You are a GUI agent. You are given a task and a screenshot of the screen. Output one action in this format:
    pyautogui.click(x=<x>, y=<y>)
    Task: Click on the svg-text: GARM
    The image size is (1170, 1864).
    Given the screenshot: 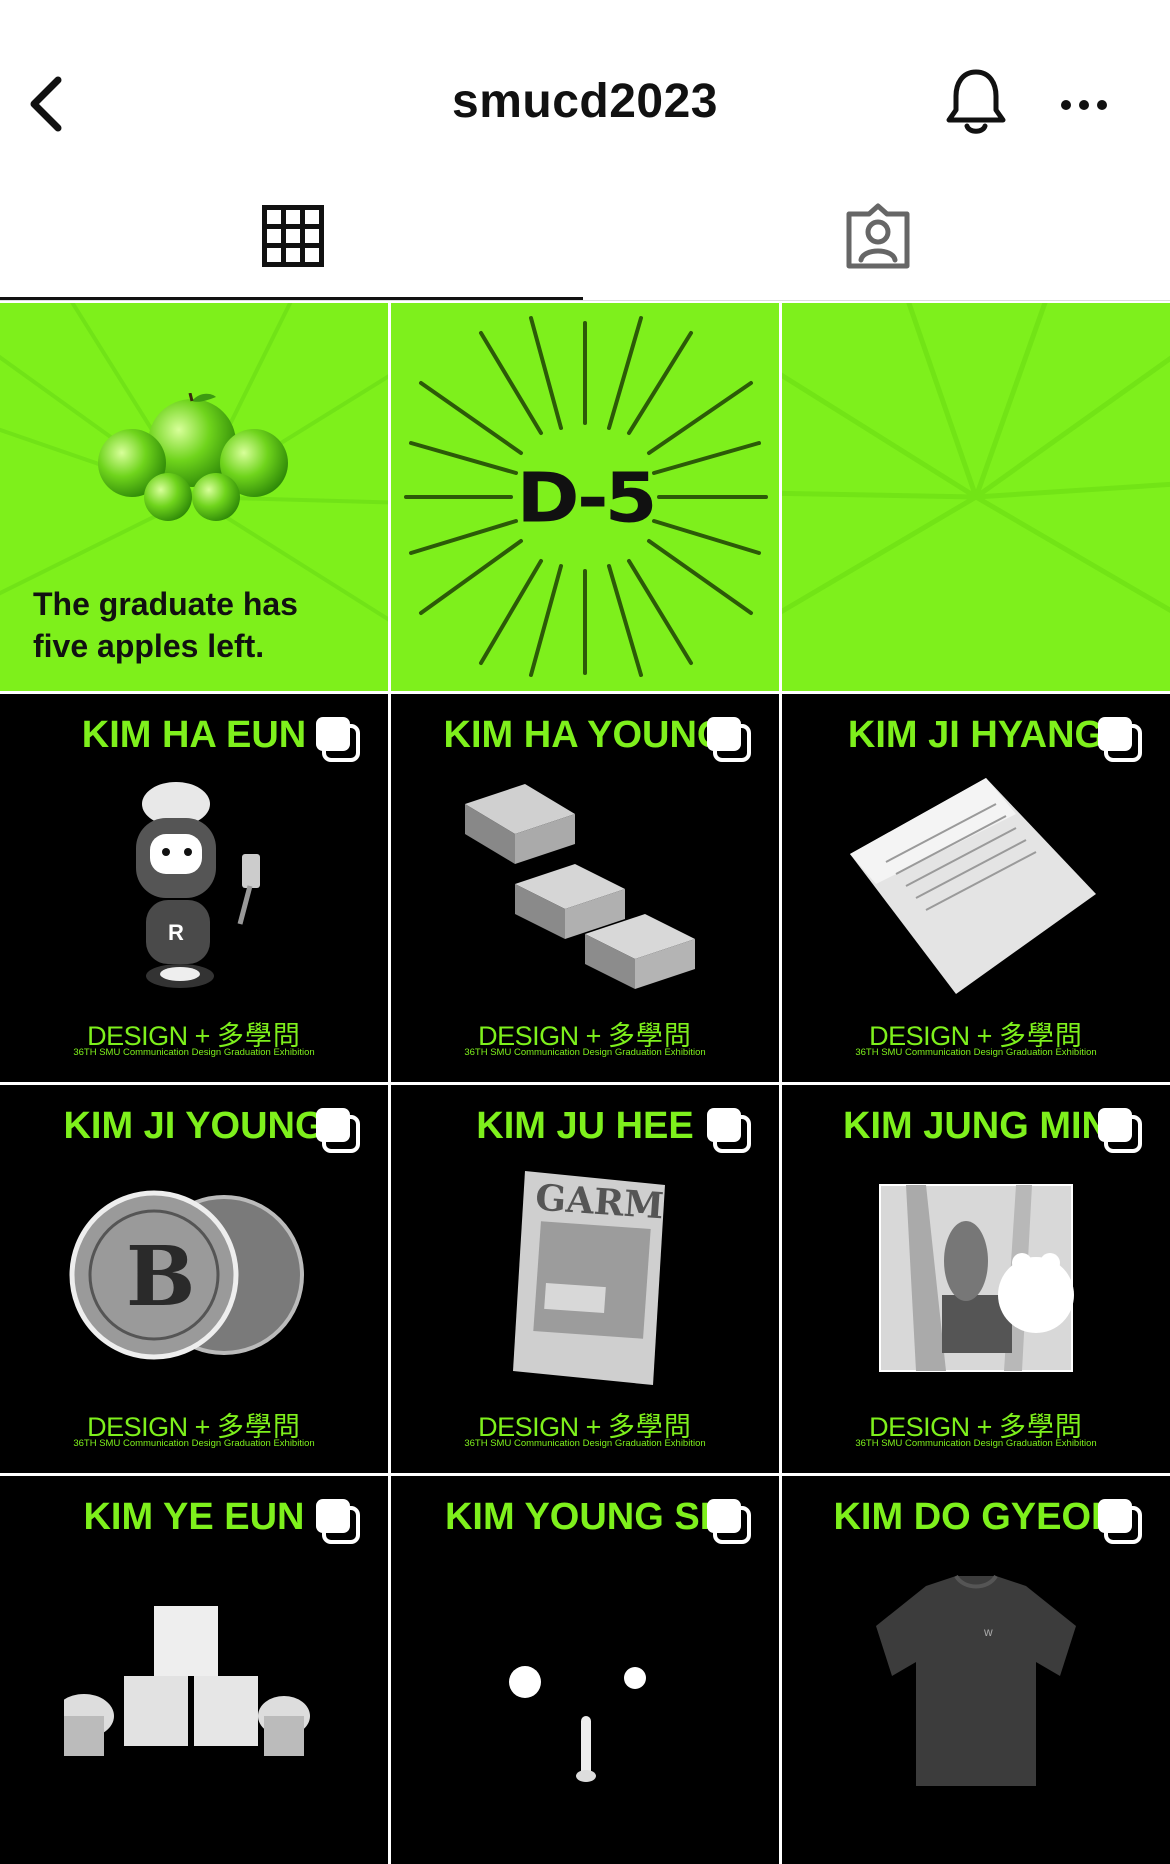 What is the action you would take?
    pyautogui.click(x=599, y=1202)
    